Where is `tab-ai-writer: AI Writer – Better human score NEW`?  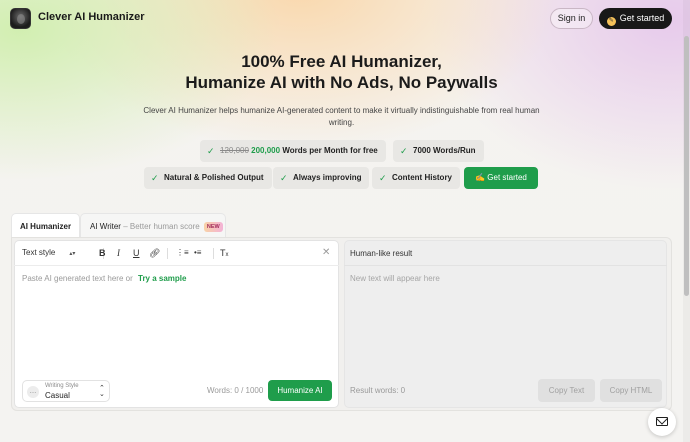 tab-ai-writer: AI Writer – Better human score NEW is located at coordinates (153, 225).